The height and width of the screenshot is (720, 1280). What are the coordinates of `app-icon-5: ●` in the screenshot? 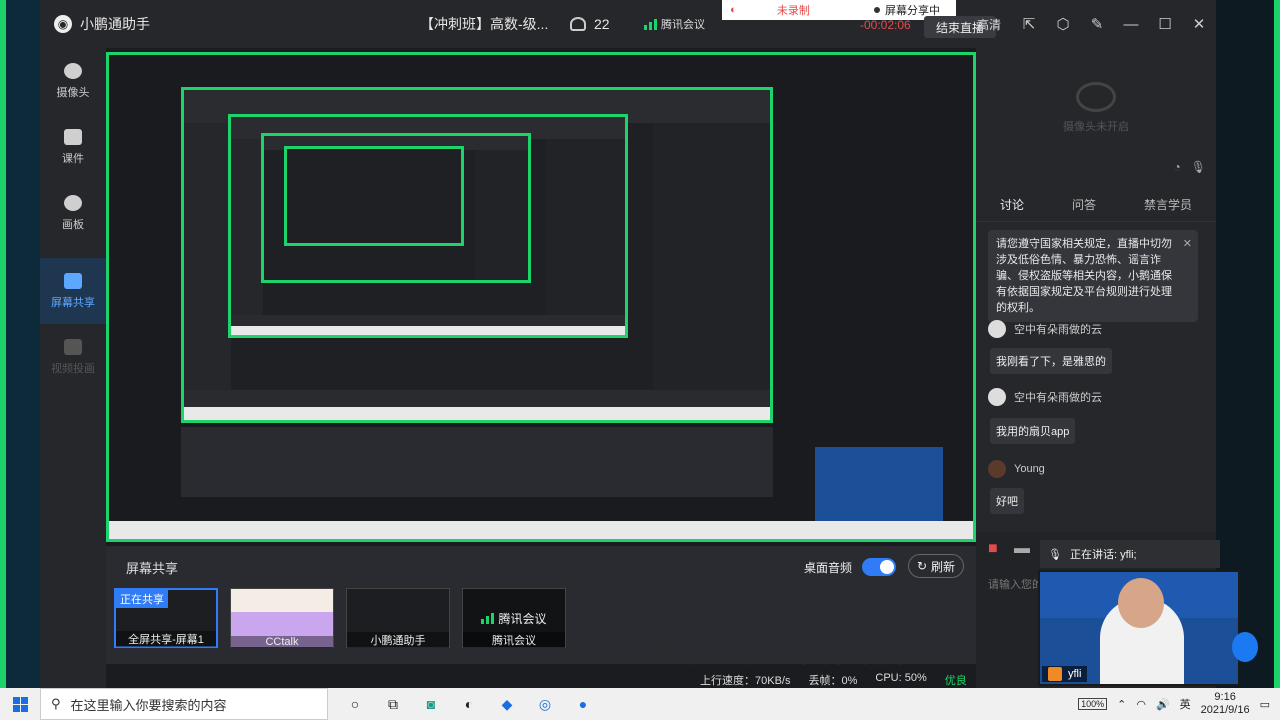 It's located at (583, 704).